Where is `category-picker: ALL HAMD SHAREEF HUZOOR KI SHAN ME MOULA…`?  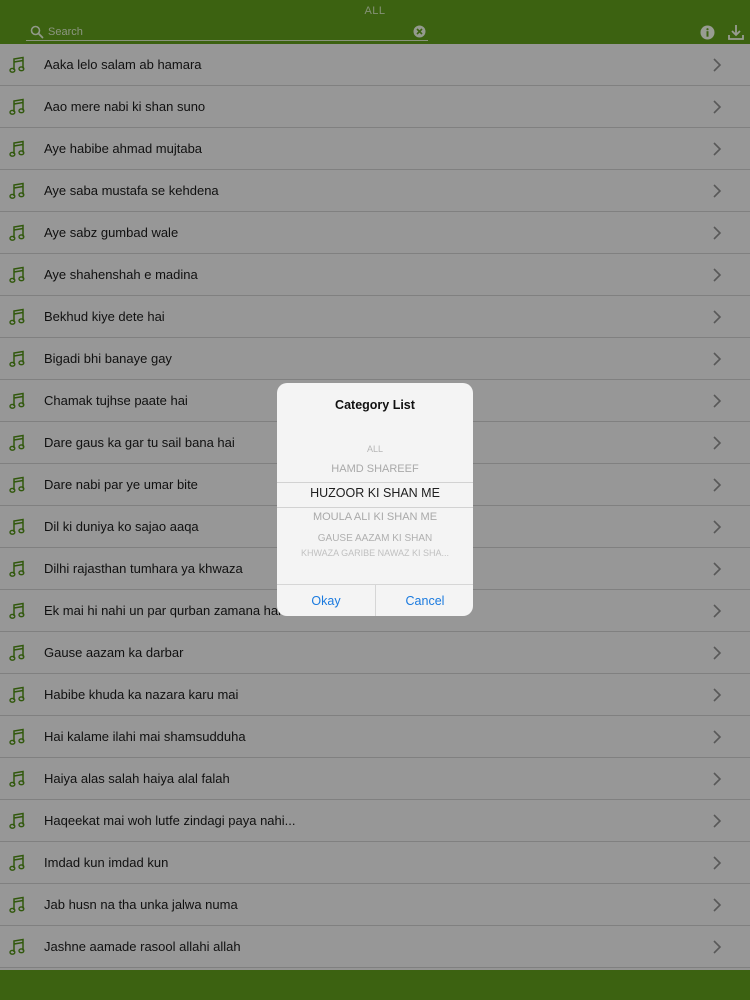
category-picker: ALL HAMD SHAREEF HUZOOR KI SHAN ME MOULA… is located at coordinates (375, 503).